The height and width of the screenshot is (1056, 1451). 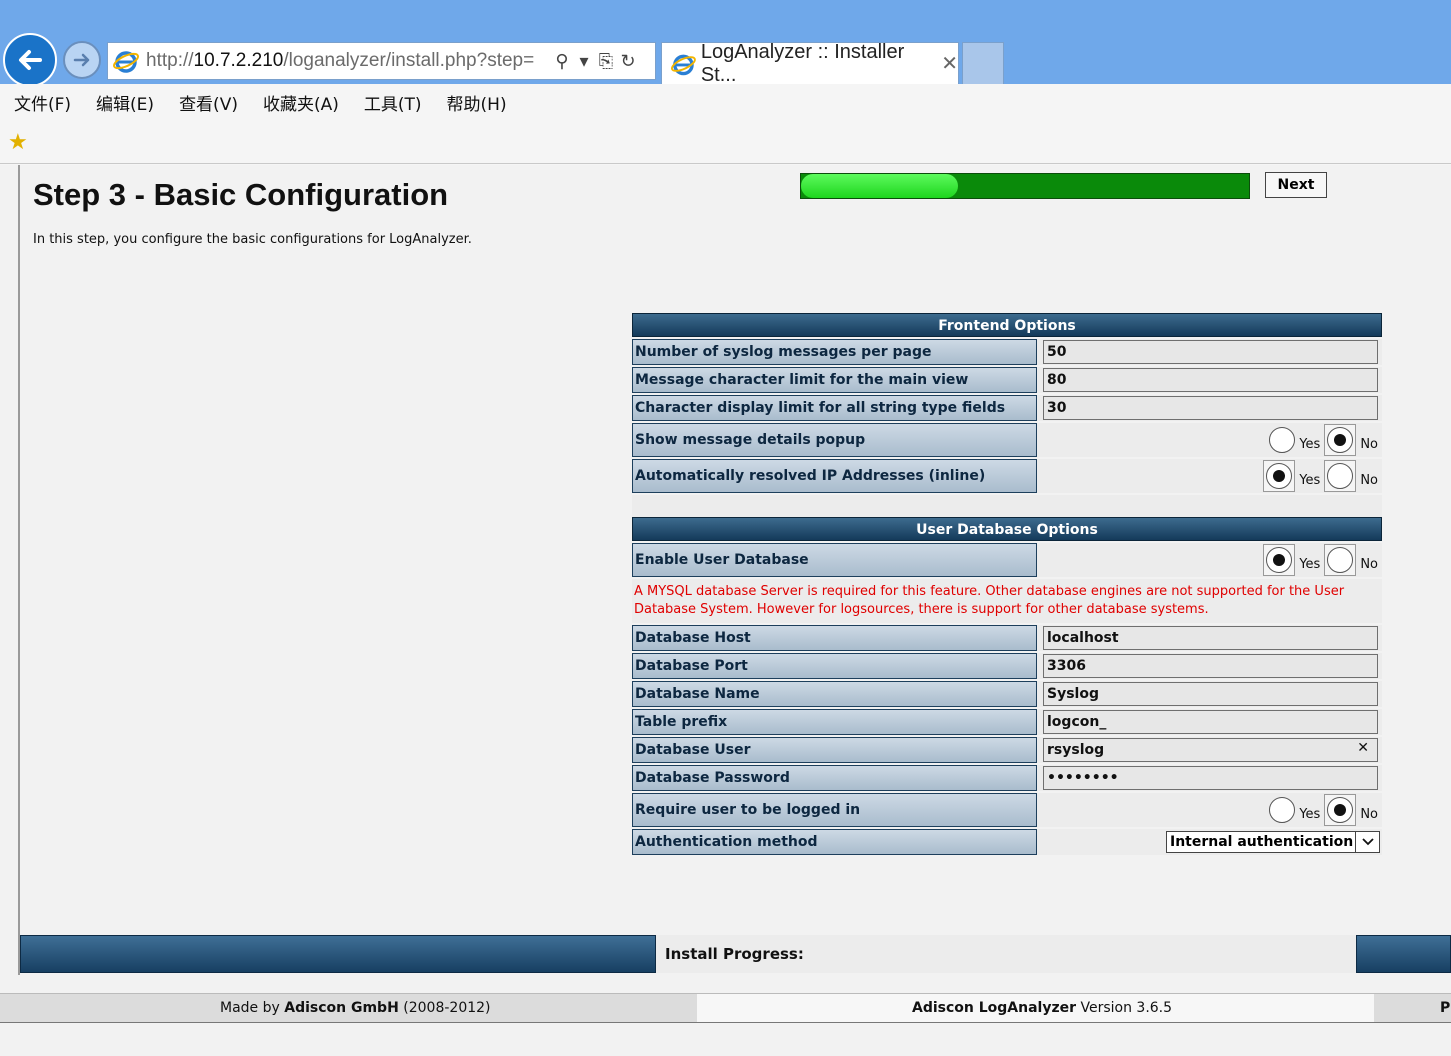 What do you see at coordinates (834, 694) in the screenshot?
I see `field-label: Database Name` at bounding box center [834, 694].